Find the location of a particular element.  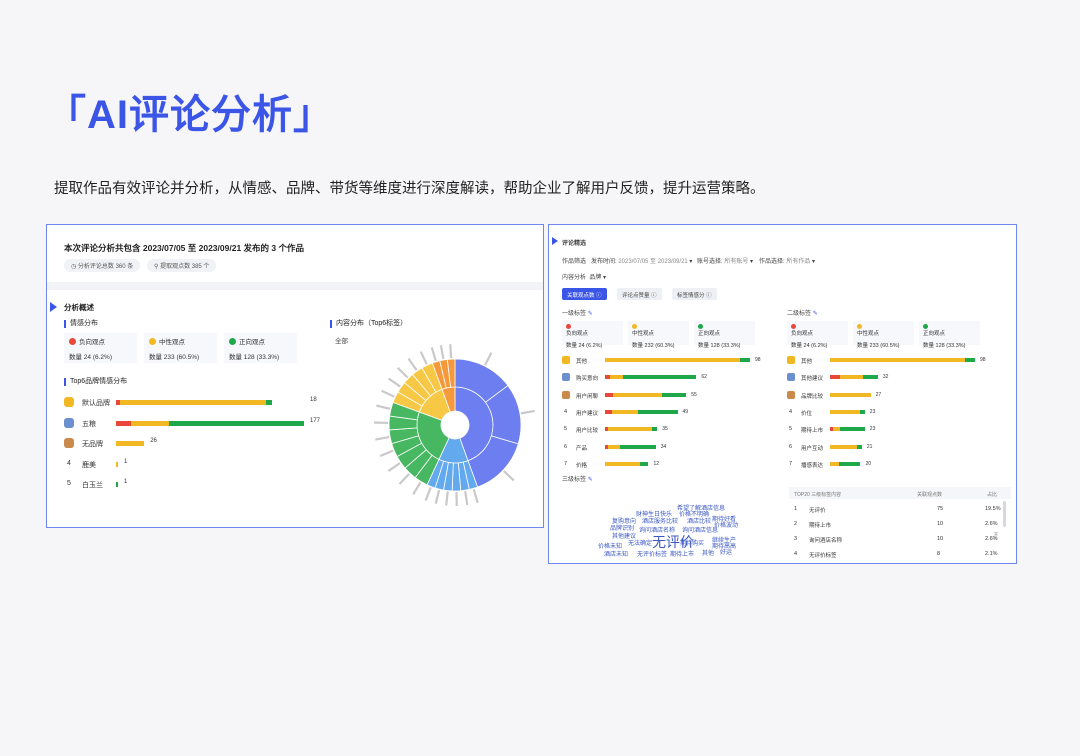

tag-name: 用户比较 is located at coordinates (587, 431).